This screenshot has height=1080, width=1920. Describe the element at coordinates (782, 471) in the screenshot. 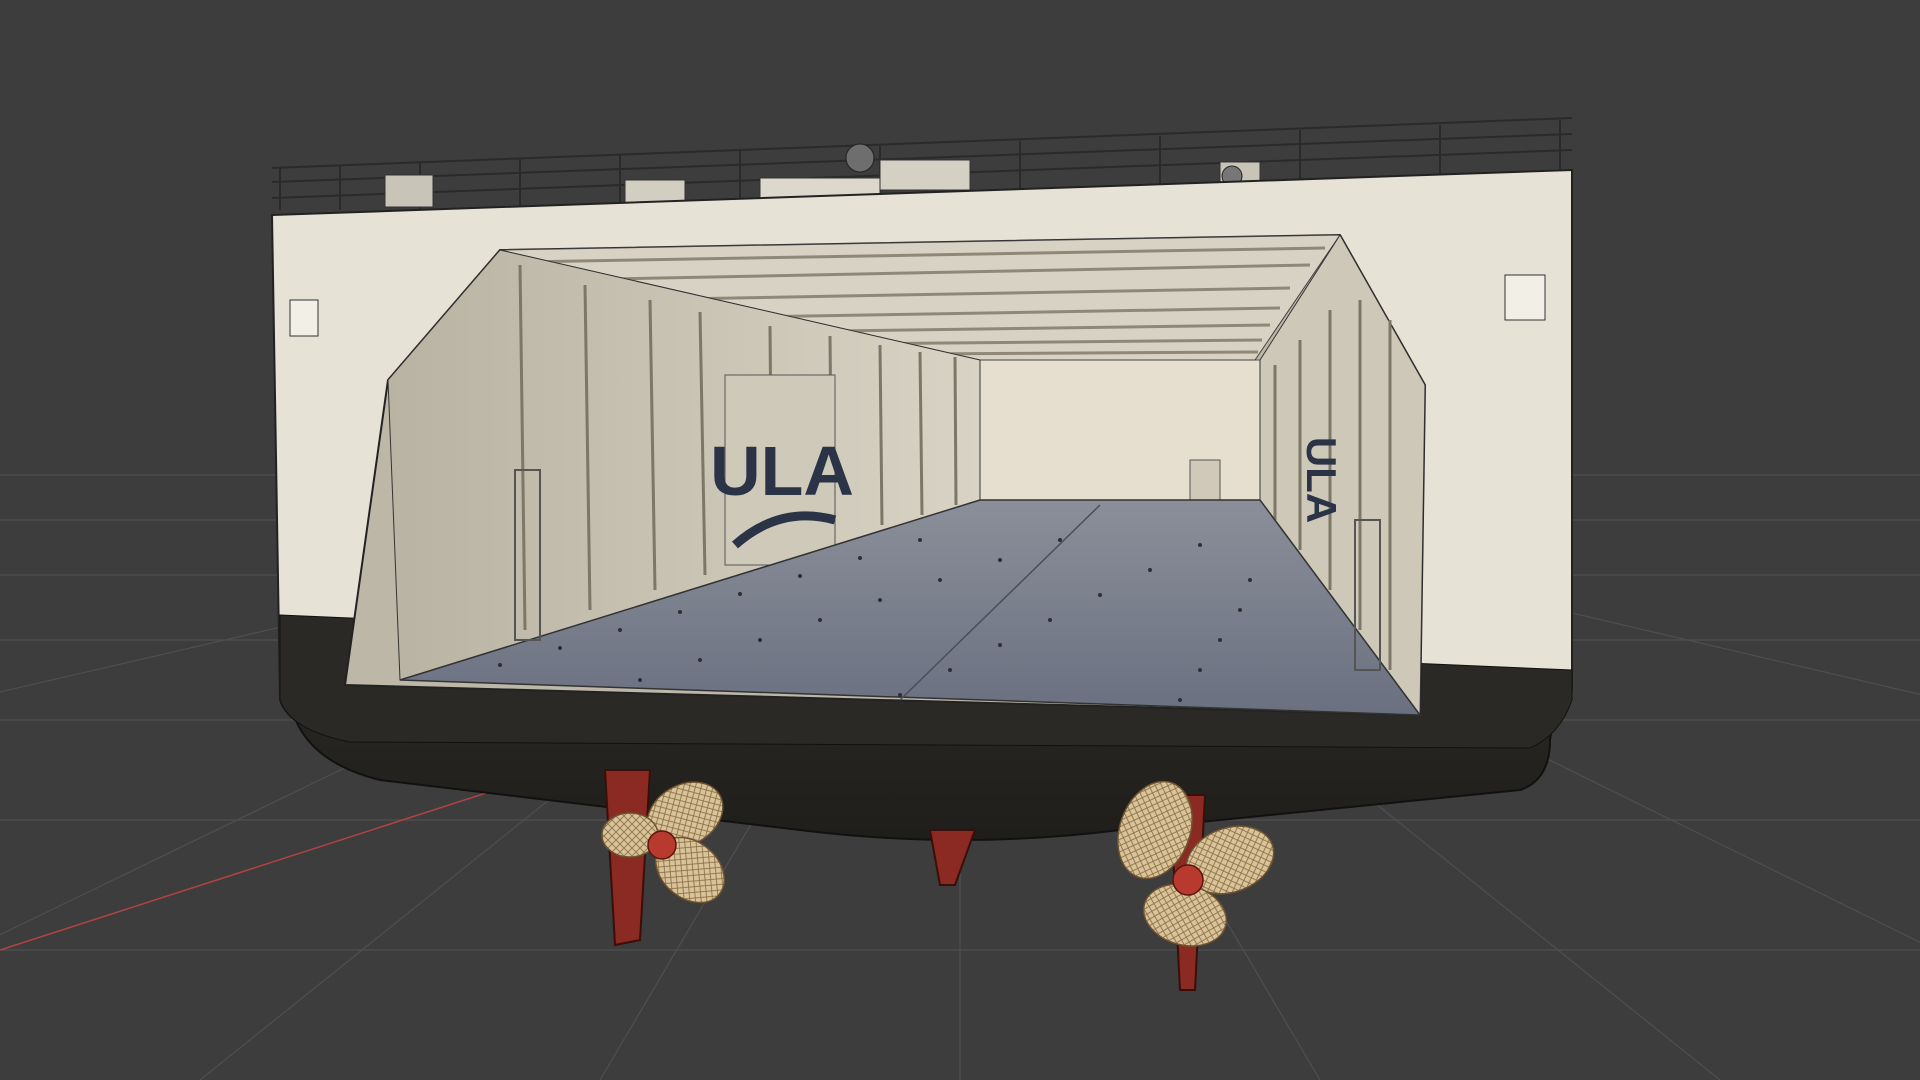

I see `logo-text-left: ULA` at that location.